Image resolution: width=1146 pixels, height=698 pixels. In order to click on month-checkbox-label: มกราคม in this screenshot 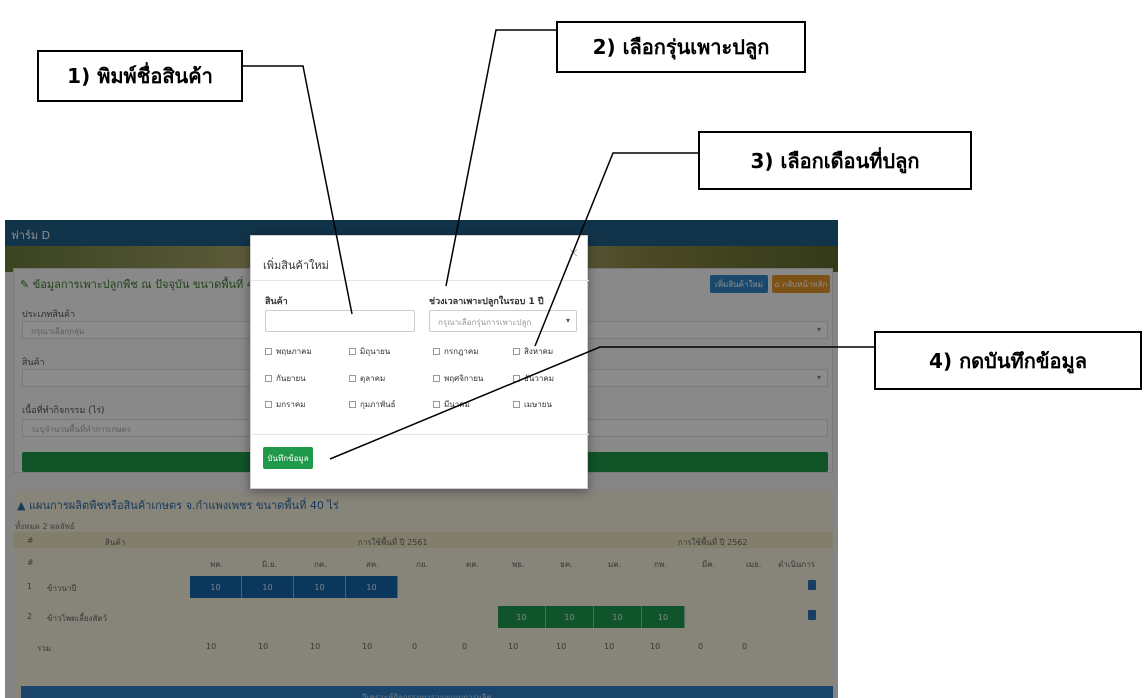, I will do `click(291, 404)`.